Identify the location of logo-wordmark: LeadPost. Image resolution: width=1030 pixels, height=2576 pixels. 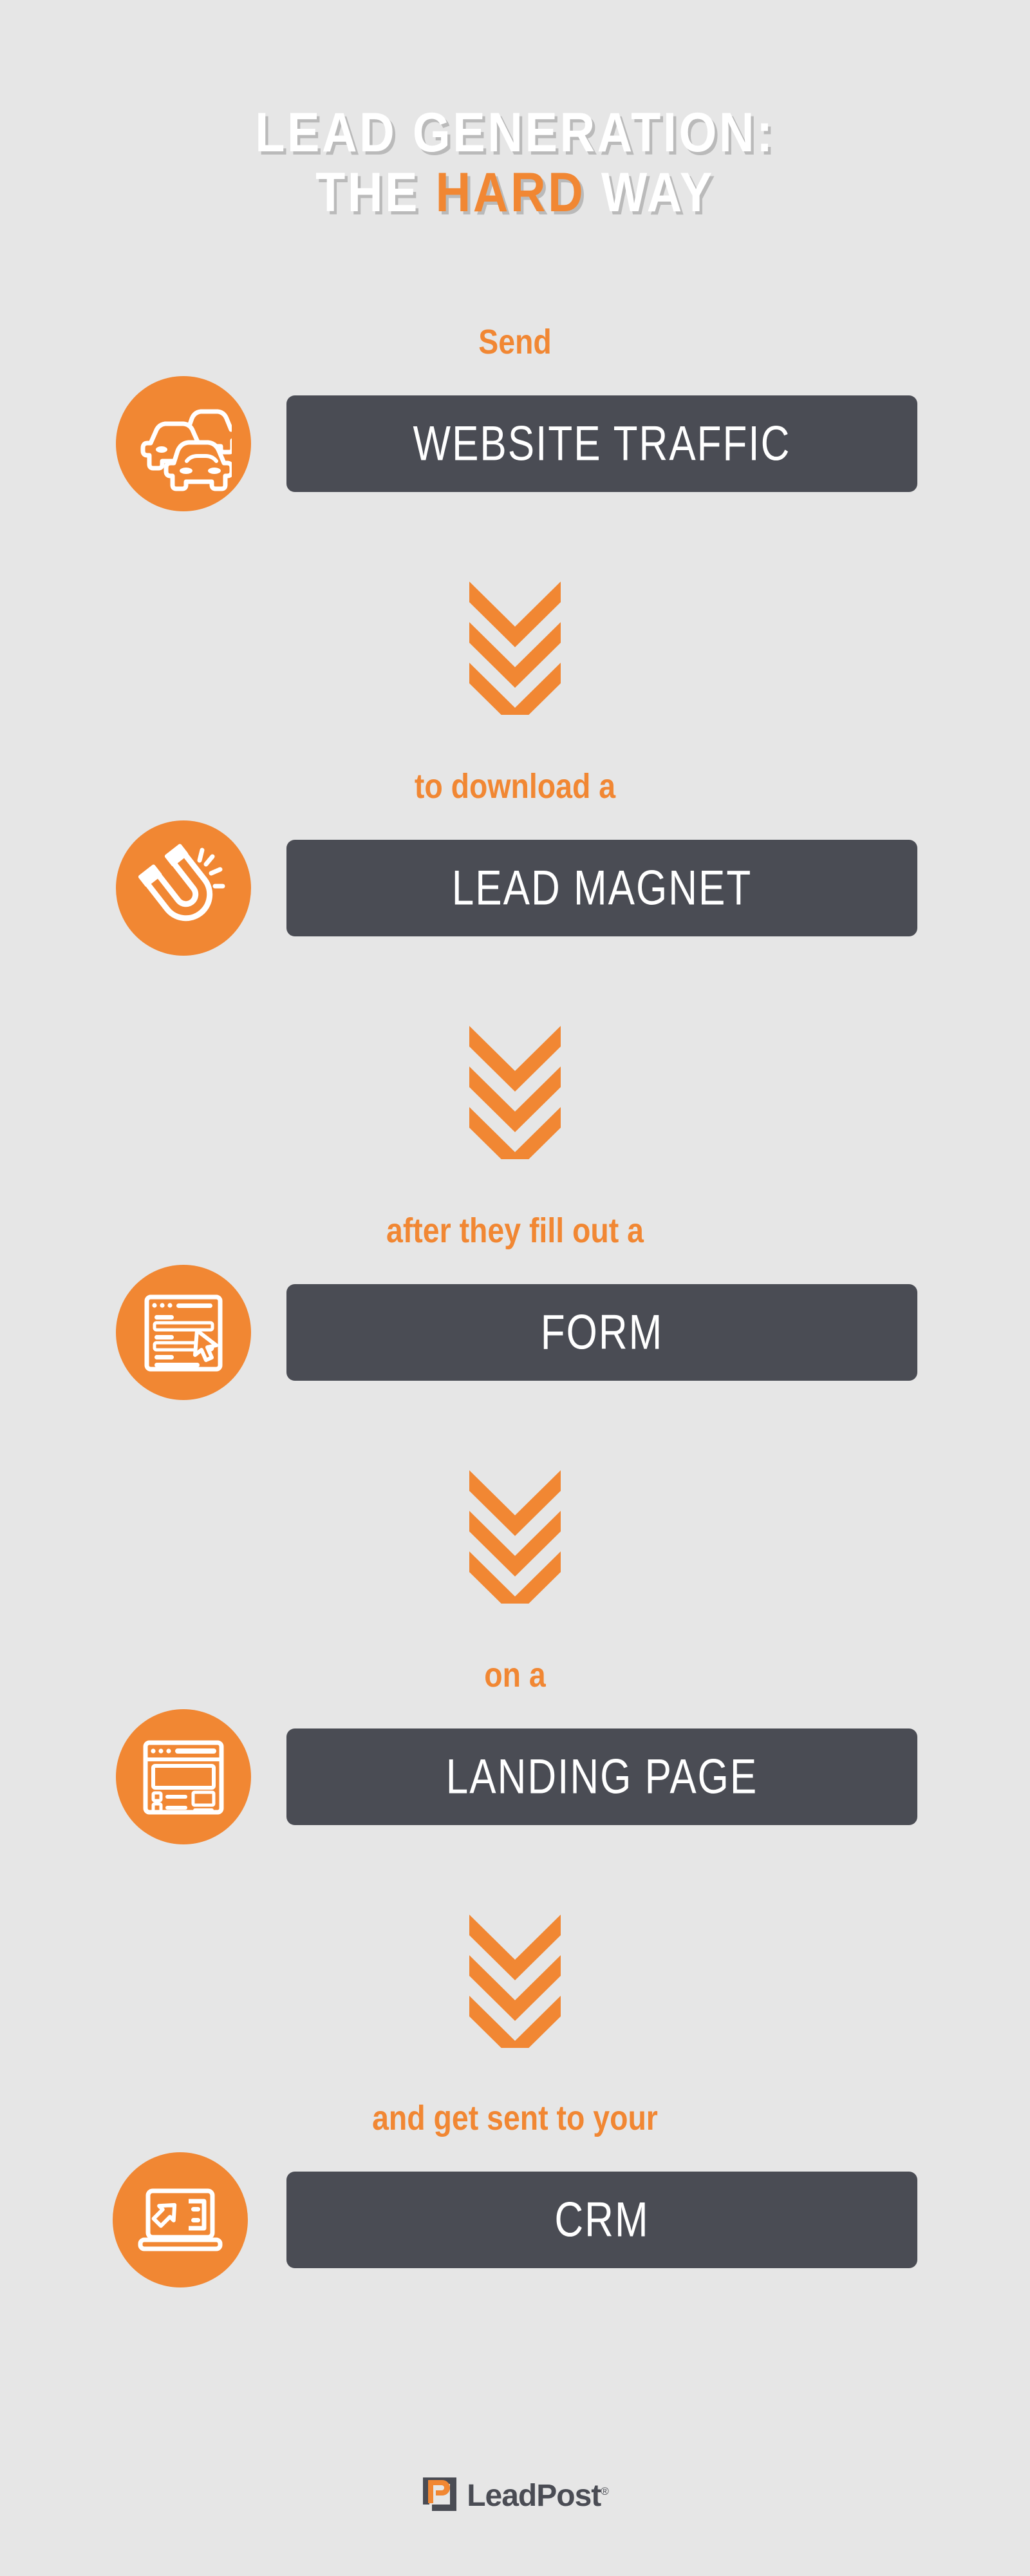
(534, 2496).